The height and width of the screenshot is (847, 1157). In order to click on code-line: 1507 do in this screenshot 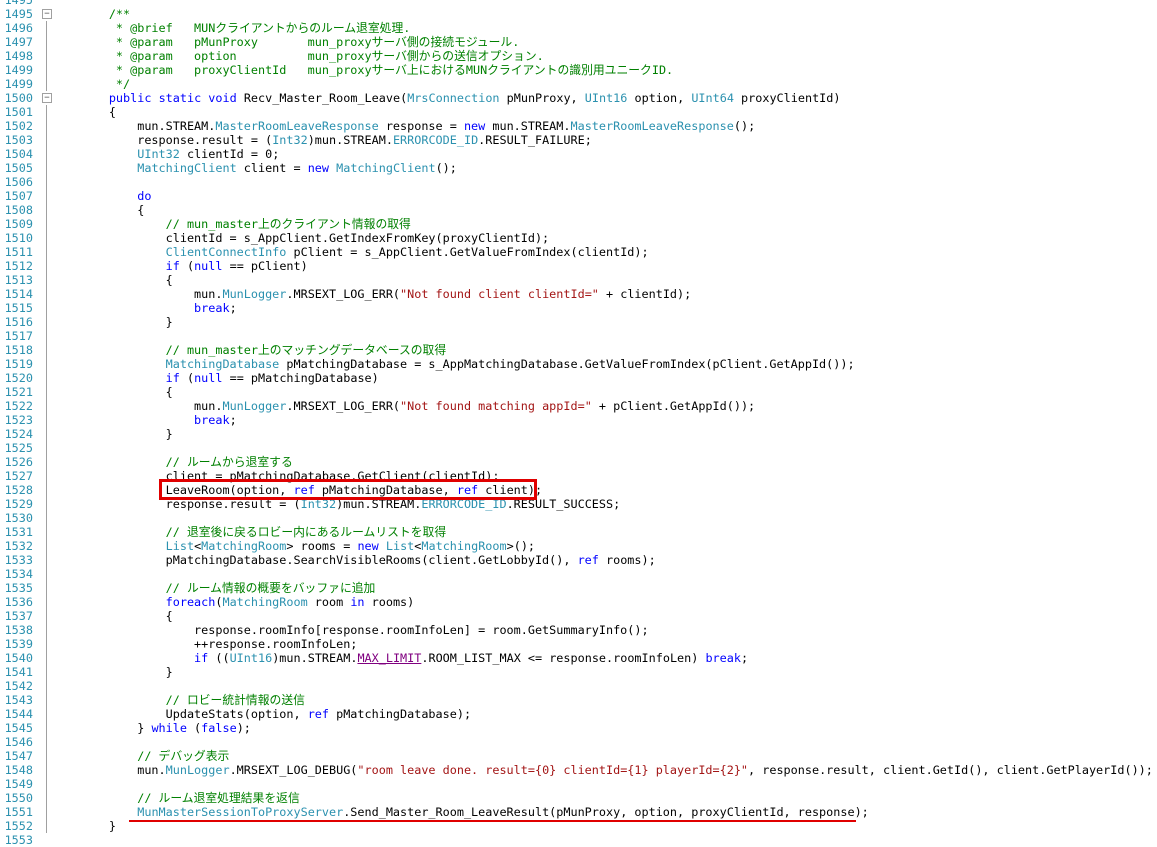, I will do `click(578, 196)`.